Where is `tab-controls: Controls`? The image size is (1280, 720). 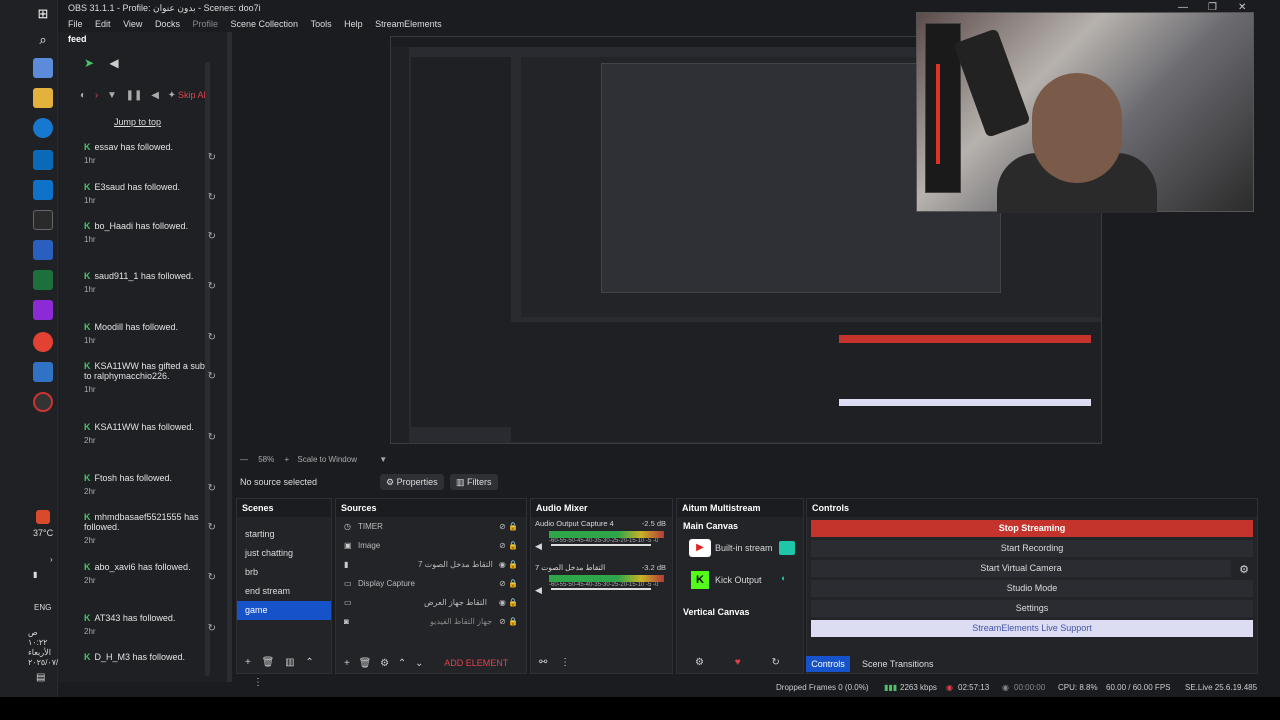 tab-controls: Controls is located at coordinates (828, 664).